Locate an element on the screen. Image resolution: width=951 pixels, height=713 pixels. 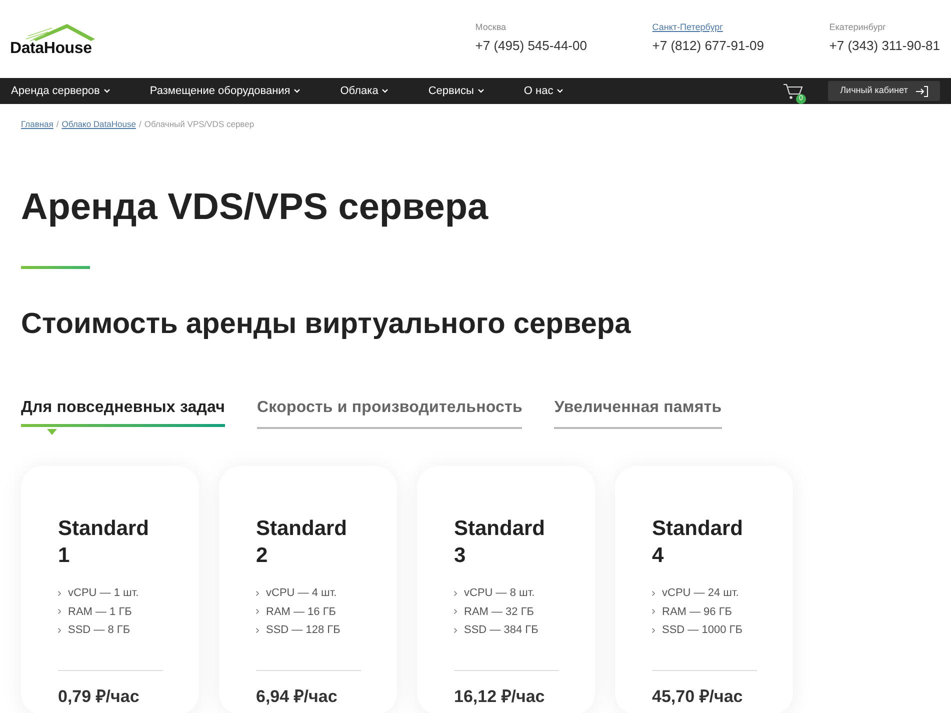
phone-number: +7 (343) 311-90-81 is located at coordinates (884, 46).